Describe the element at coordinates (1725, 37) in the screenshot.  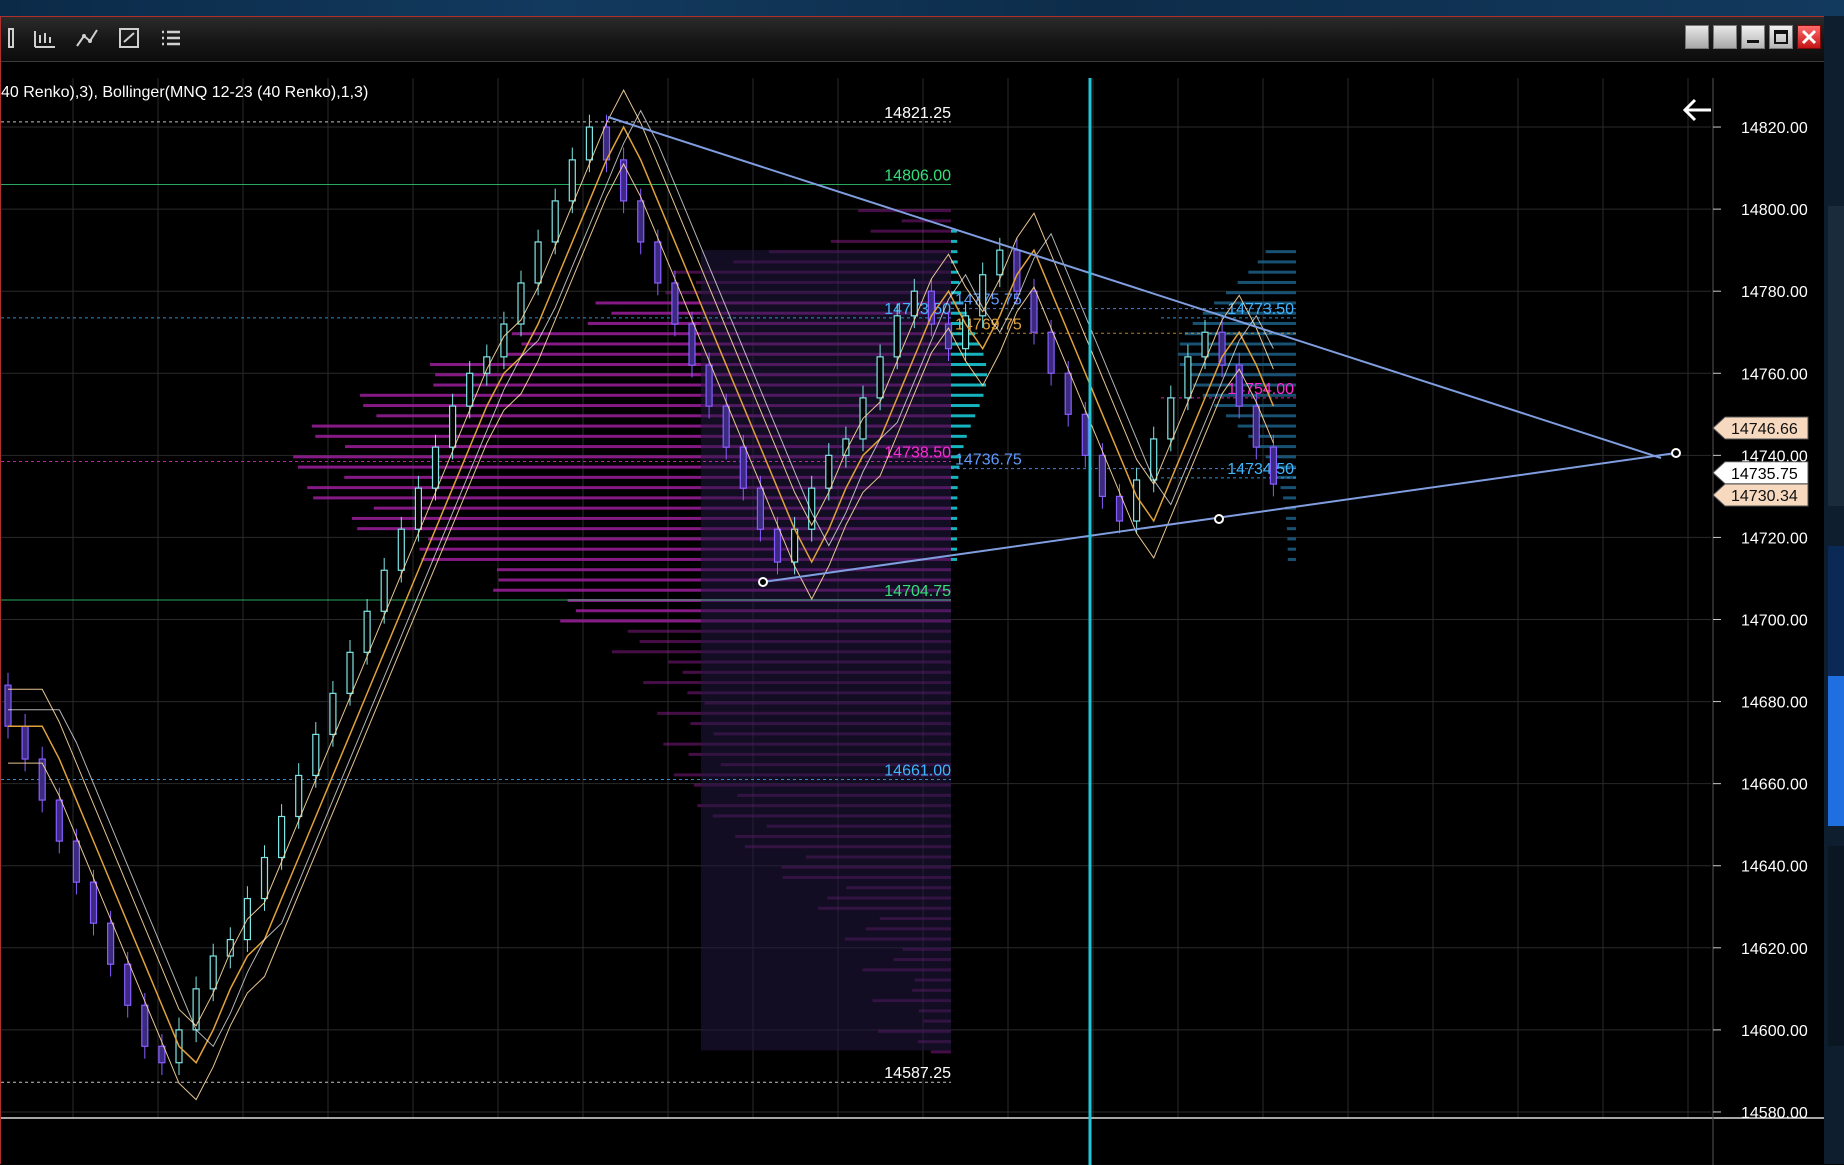
I see `restore-right-button` at that location.